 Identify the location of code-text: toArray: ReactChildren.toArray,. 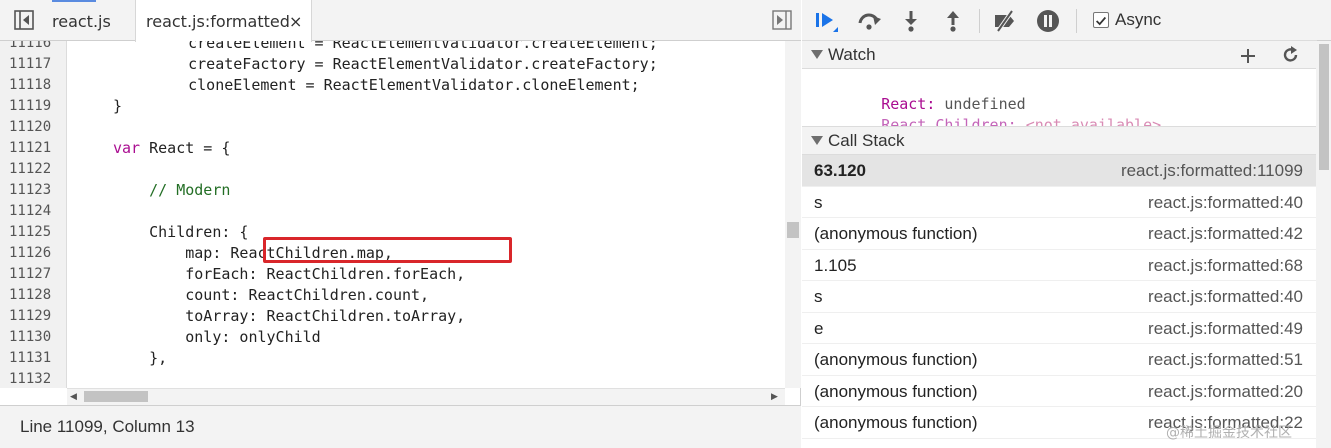
(289, 316).